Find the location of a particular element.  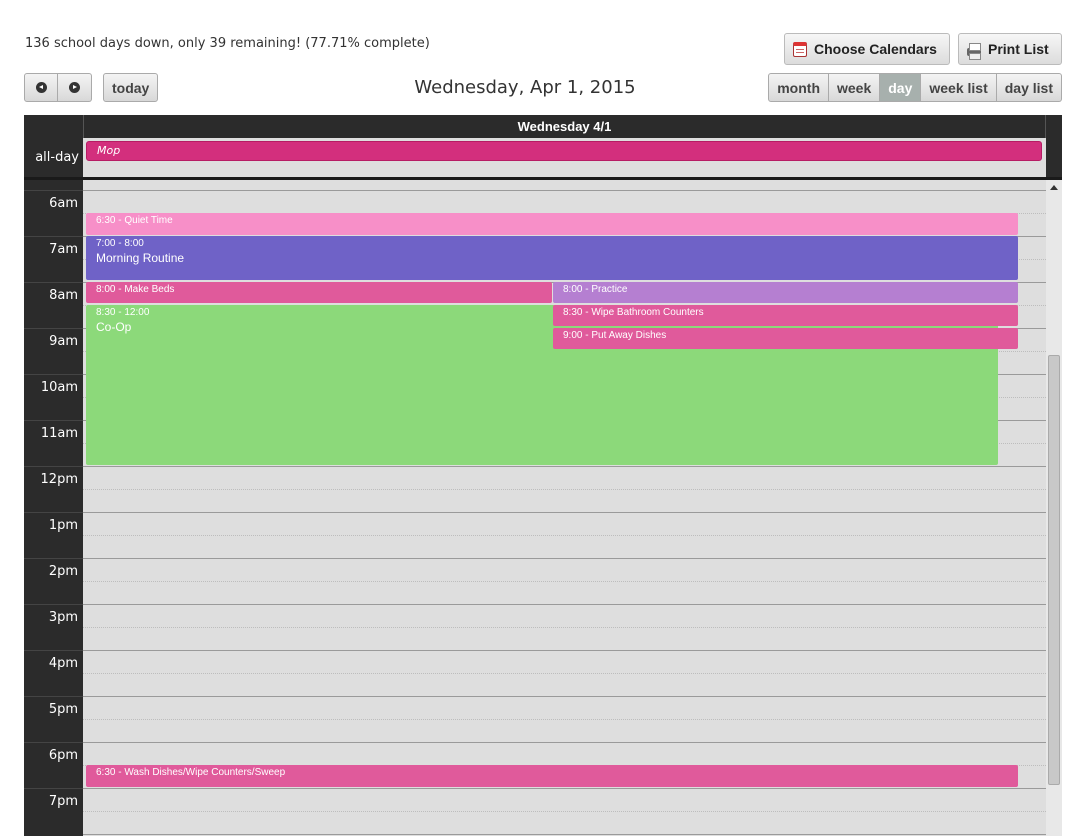

view-week-list-button: week list is located at coordinates (959, 87).